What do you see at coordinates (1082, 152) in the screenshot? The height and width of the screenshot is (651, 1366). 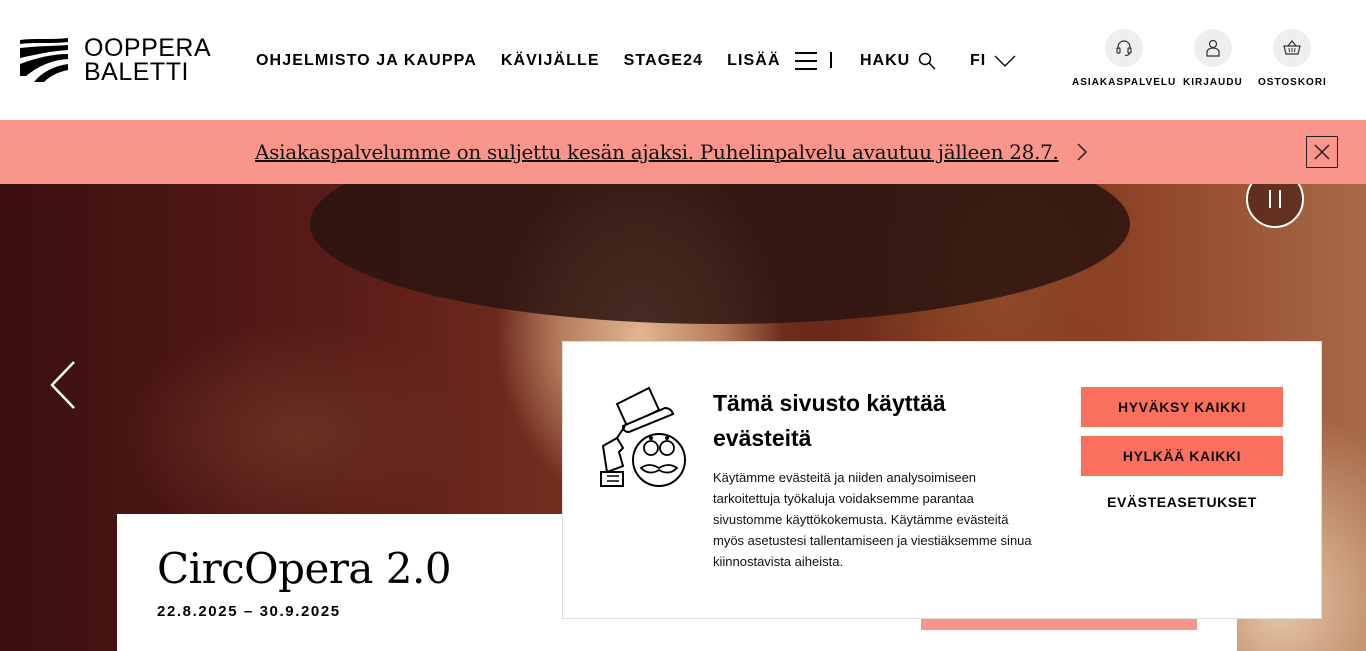 I see `chevron-right-icon` at bounding box center [1082, 152].